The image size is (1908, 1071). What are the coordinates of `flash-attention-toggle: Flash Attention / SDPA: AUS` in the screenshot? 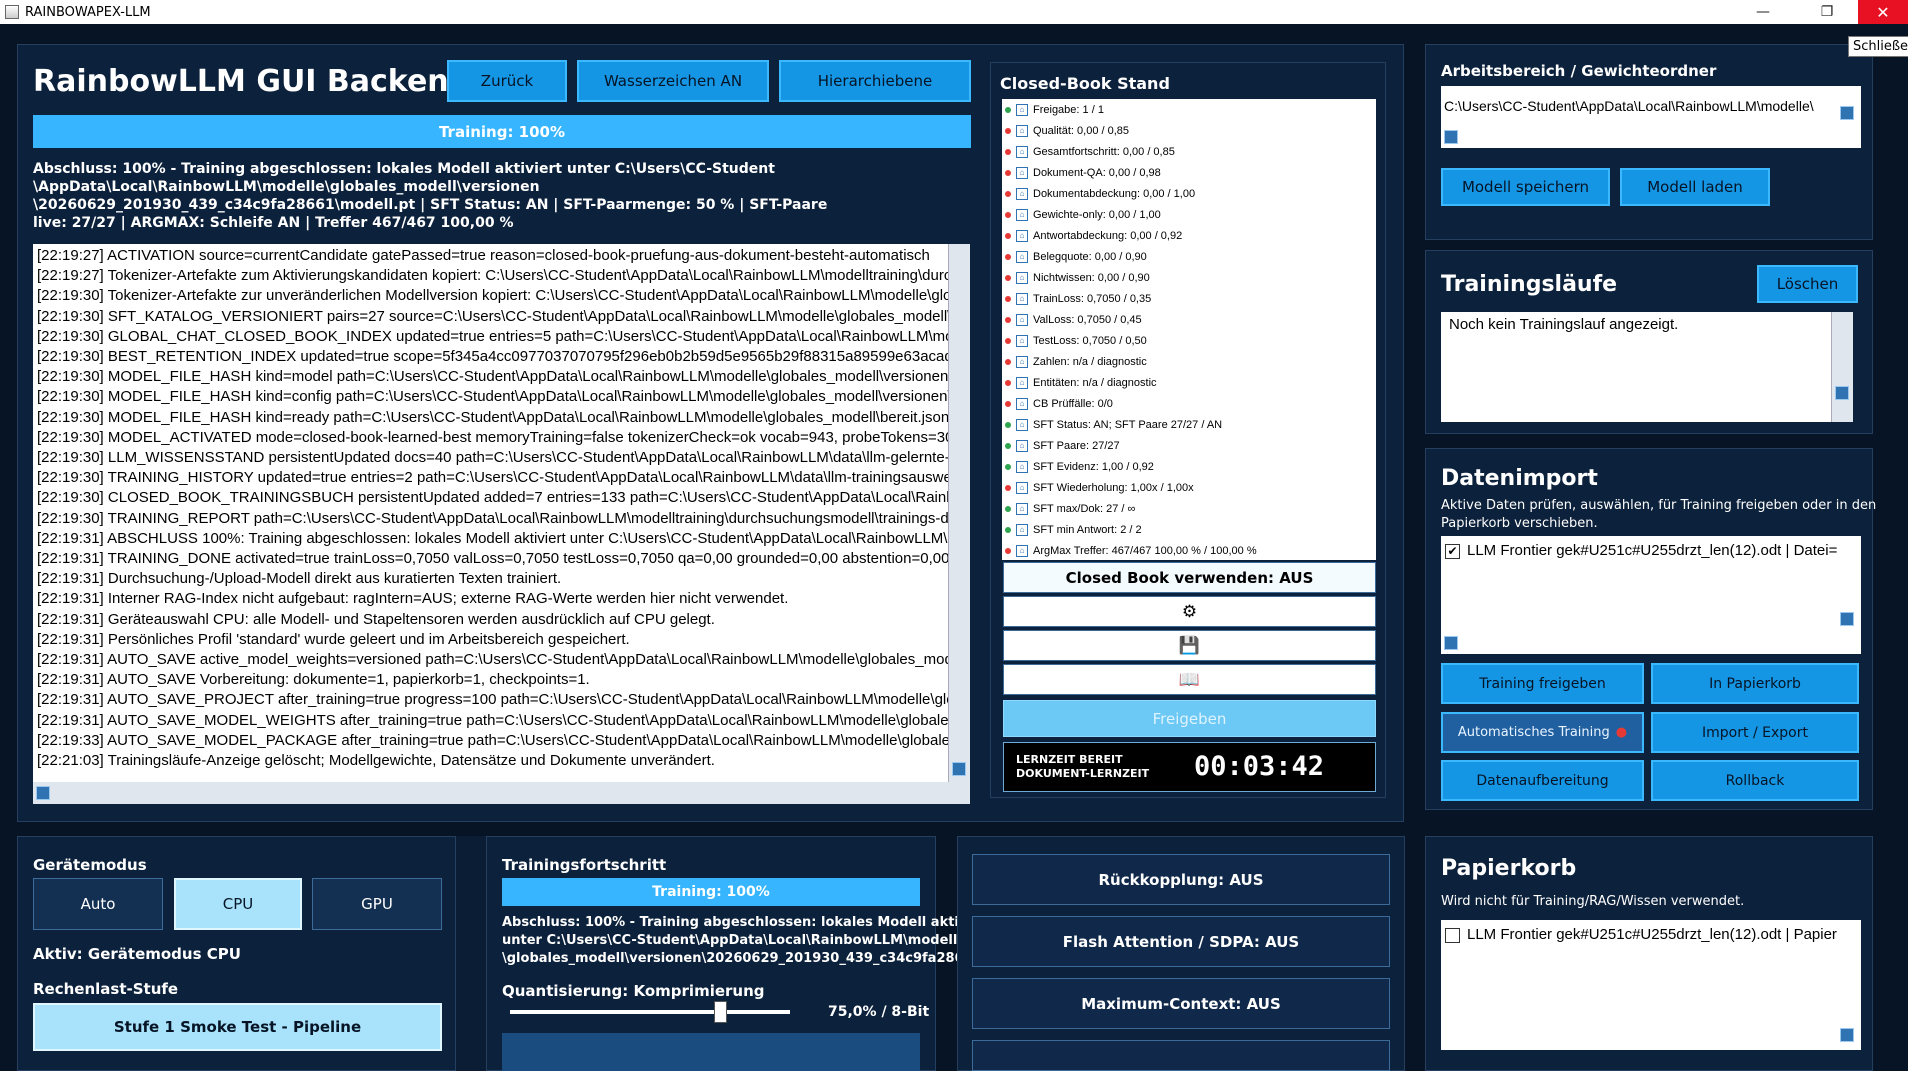 It's located at (1181, 941).